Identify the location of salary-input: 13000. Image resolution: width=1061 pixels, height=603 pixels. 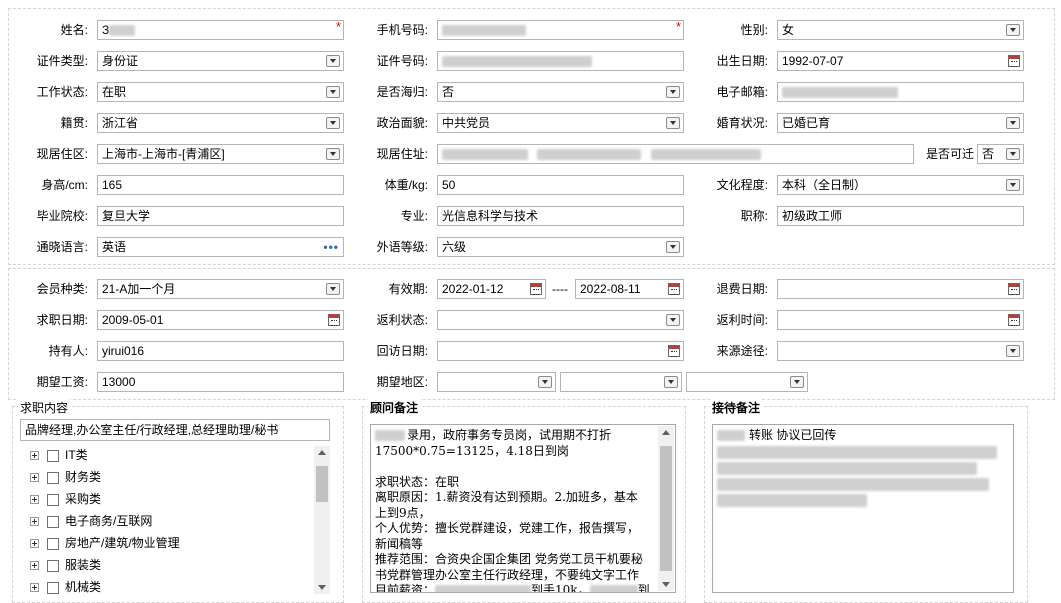
(220, 382).